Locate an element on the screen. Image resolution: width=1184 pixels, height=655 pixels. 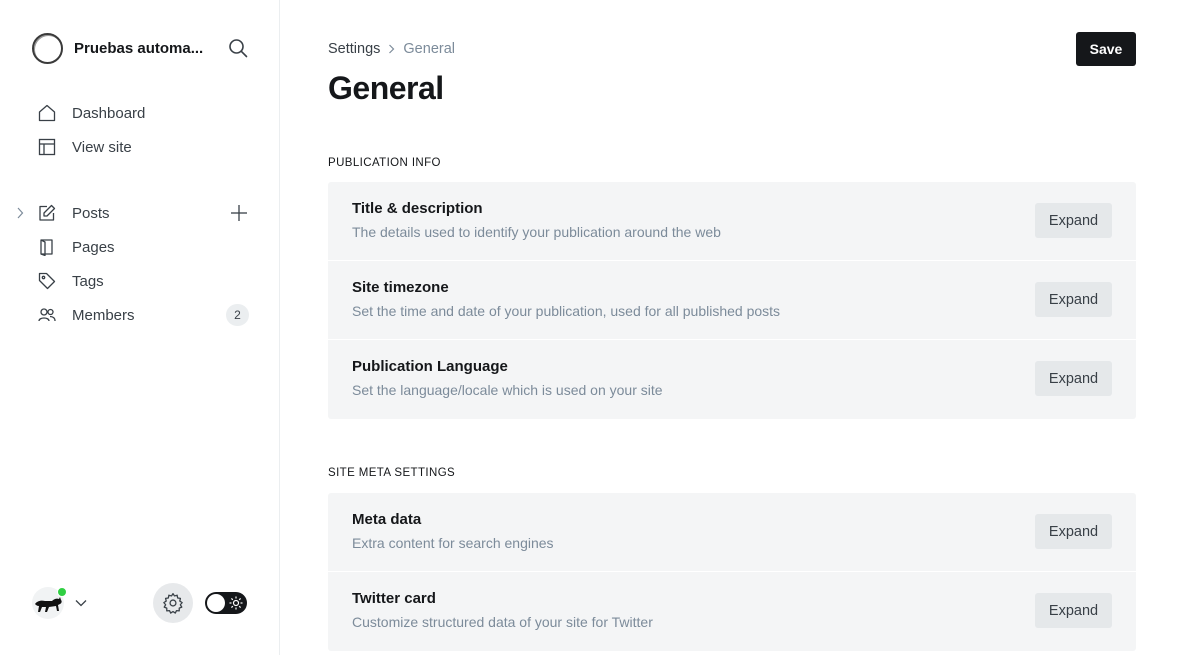
save-button: Save is located at coordinates (1106, 49).